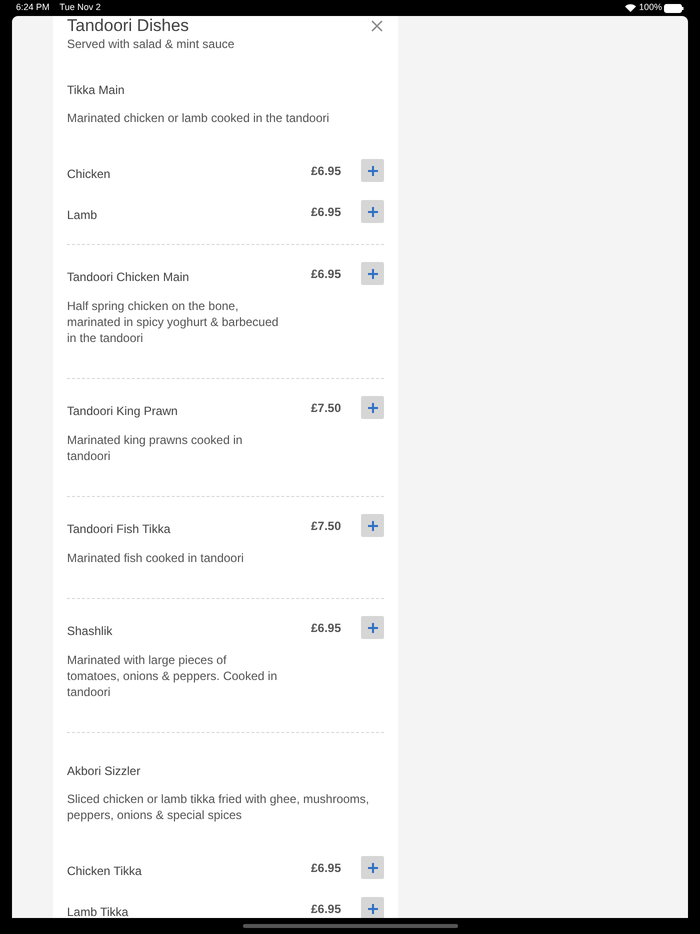  Describe the element at coordinates (173, 322) in the screenshot. I see `dish-description: Half spring chicken on the bone, marinated in spicy yoghurt & barbecued in the tandoori` at that location.